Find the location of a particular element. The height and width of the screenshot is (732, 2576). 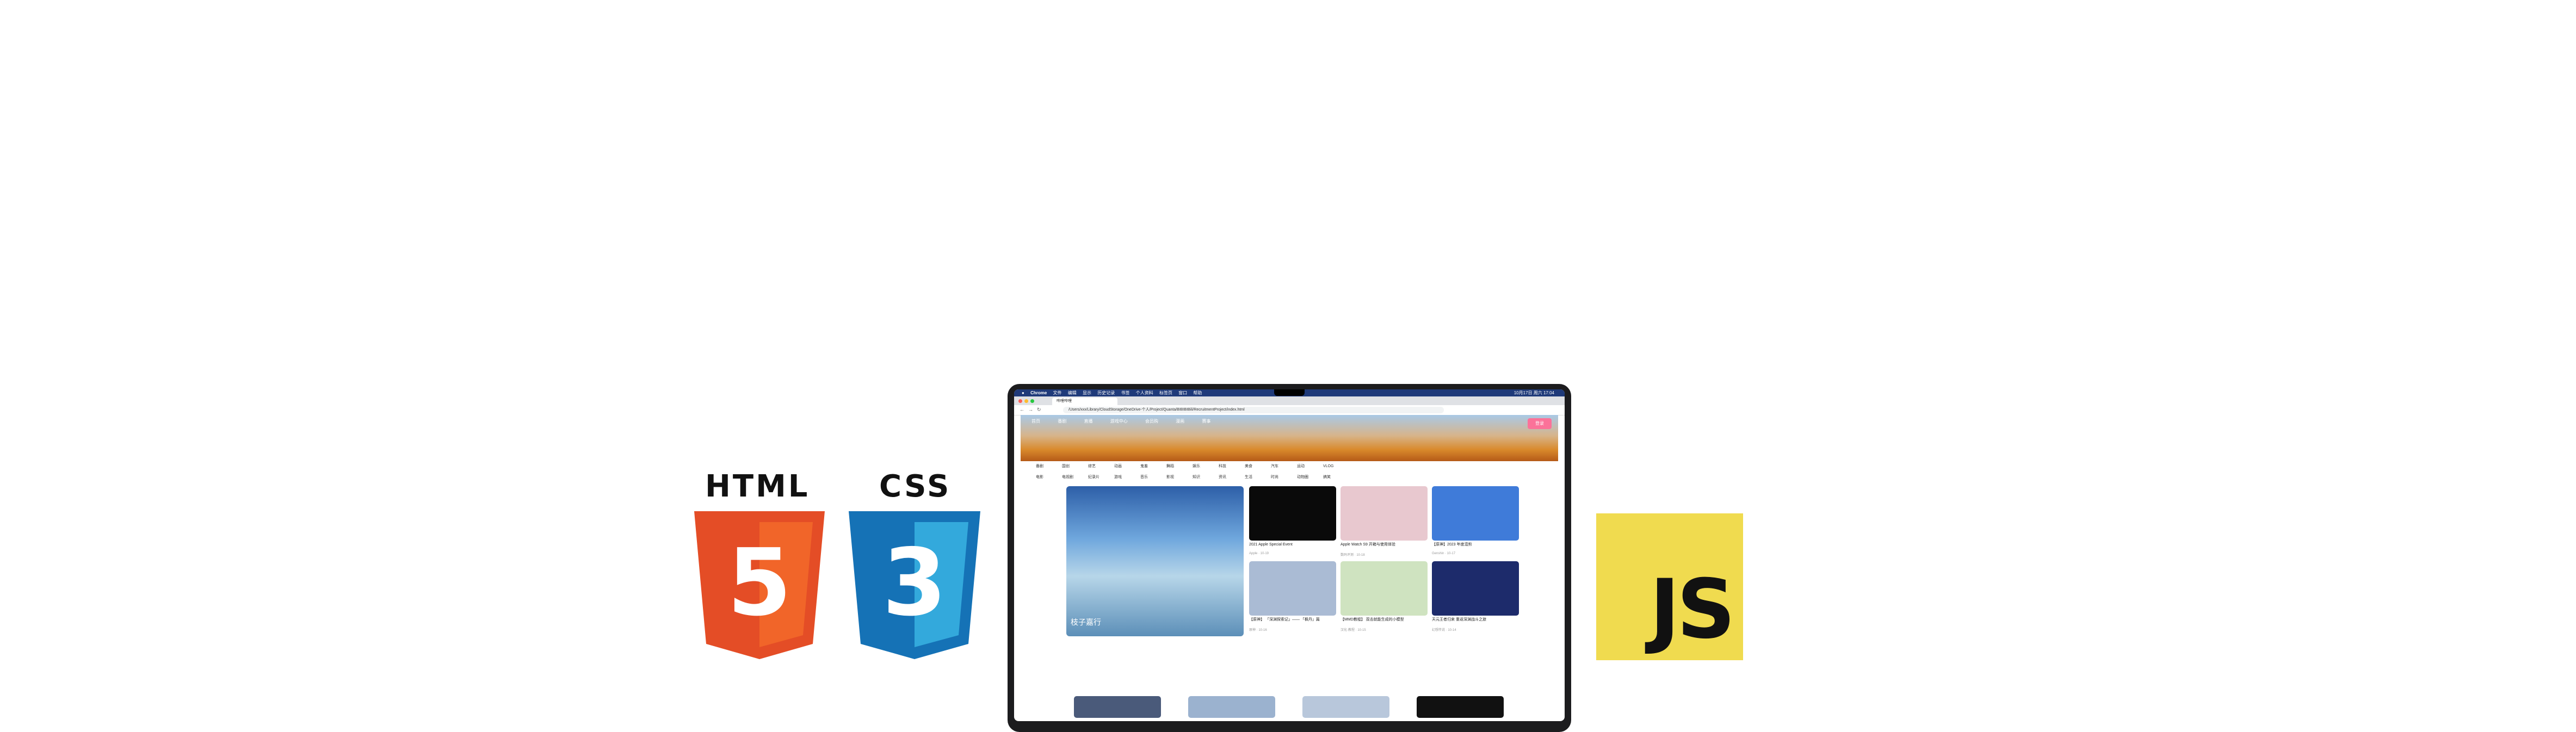

menubar-item: 历史记录 is located at coordinates (1106, 392).